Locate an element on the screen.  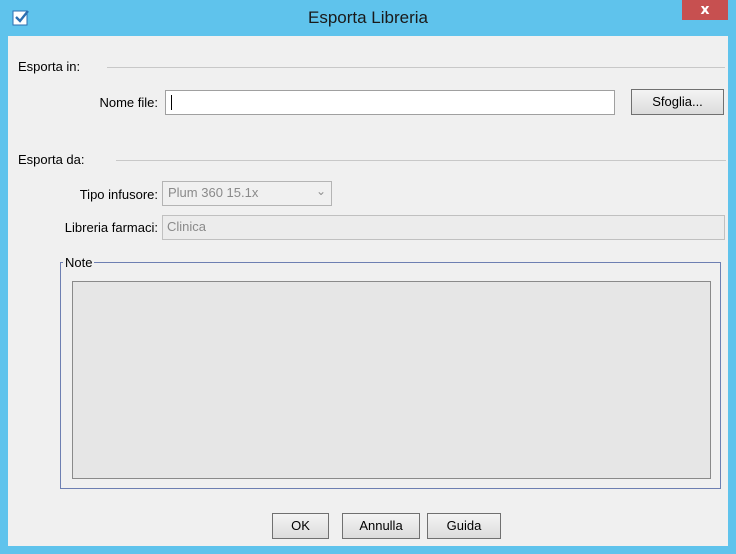
file-name-input is located at coordinates (390, 102).